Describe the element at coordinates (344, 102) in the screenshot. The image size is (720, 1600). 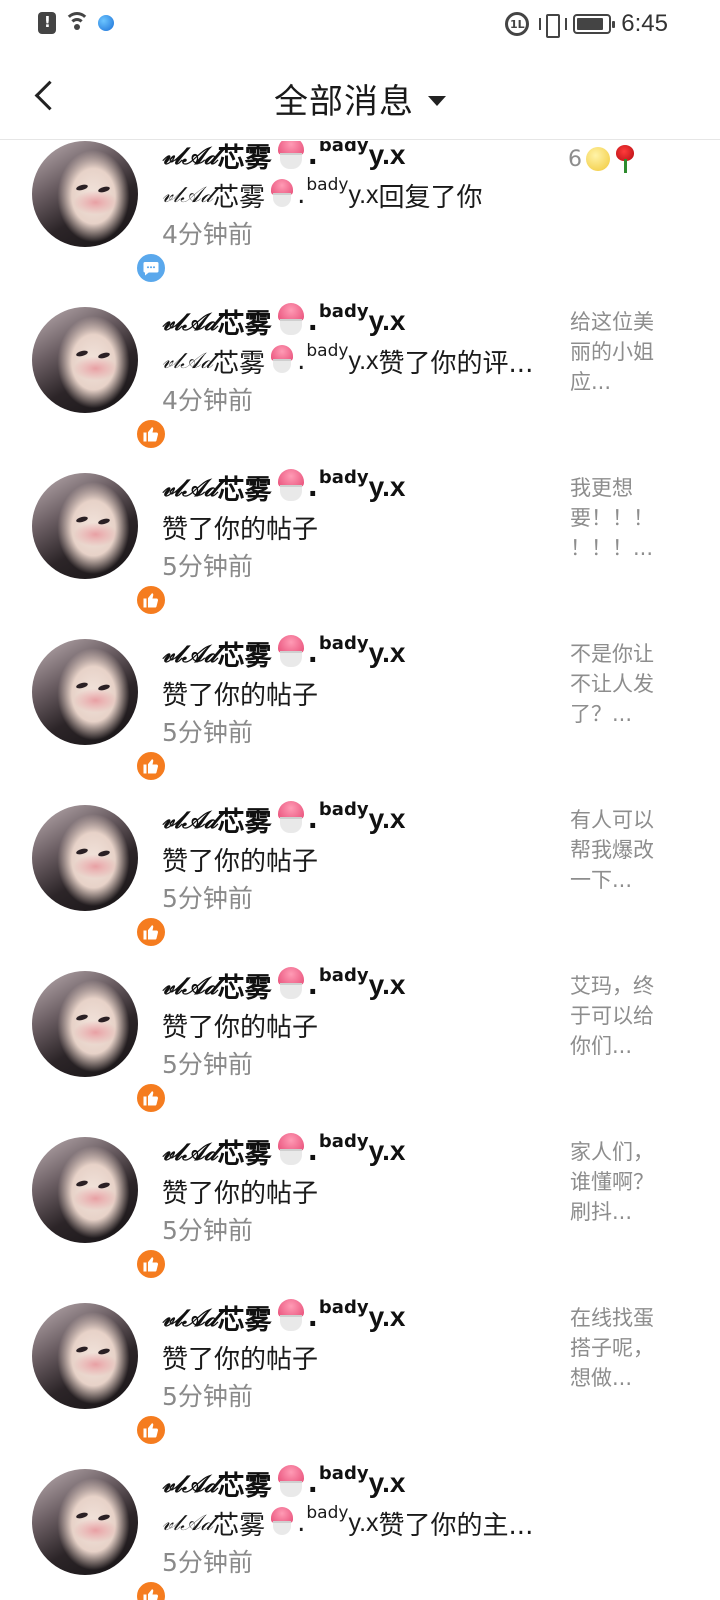
I see `page-title: 全部消息` at that location.